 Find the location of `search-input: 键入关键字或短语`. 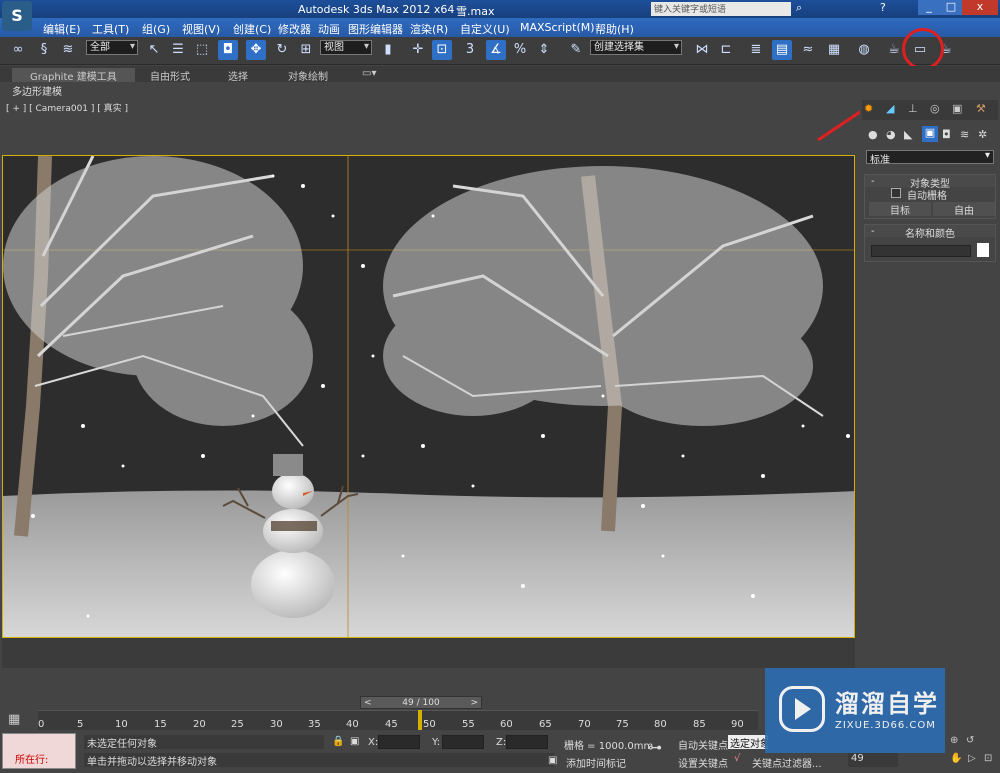

search-input: 键入关键字或短语 is located at coordinates (721, 9).